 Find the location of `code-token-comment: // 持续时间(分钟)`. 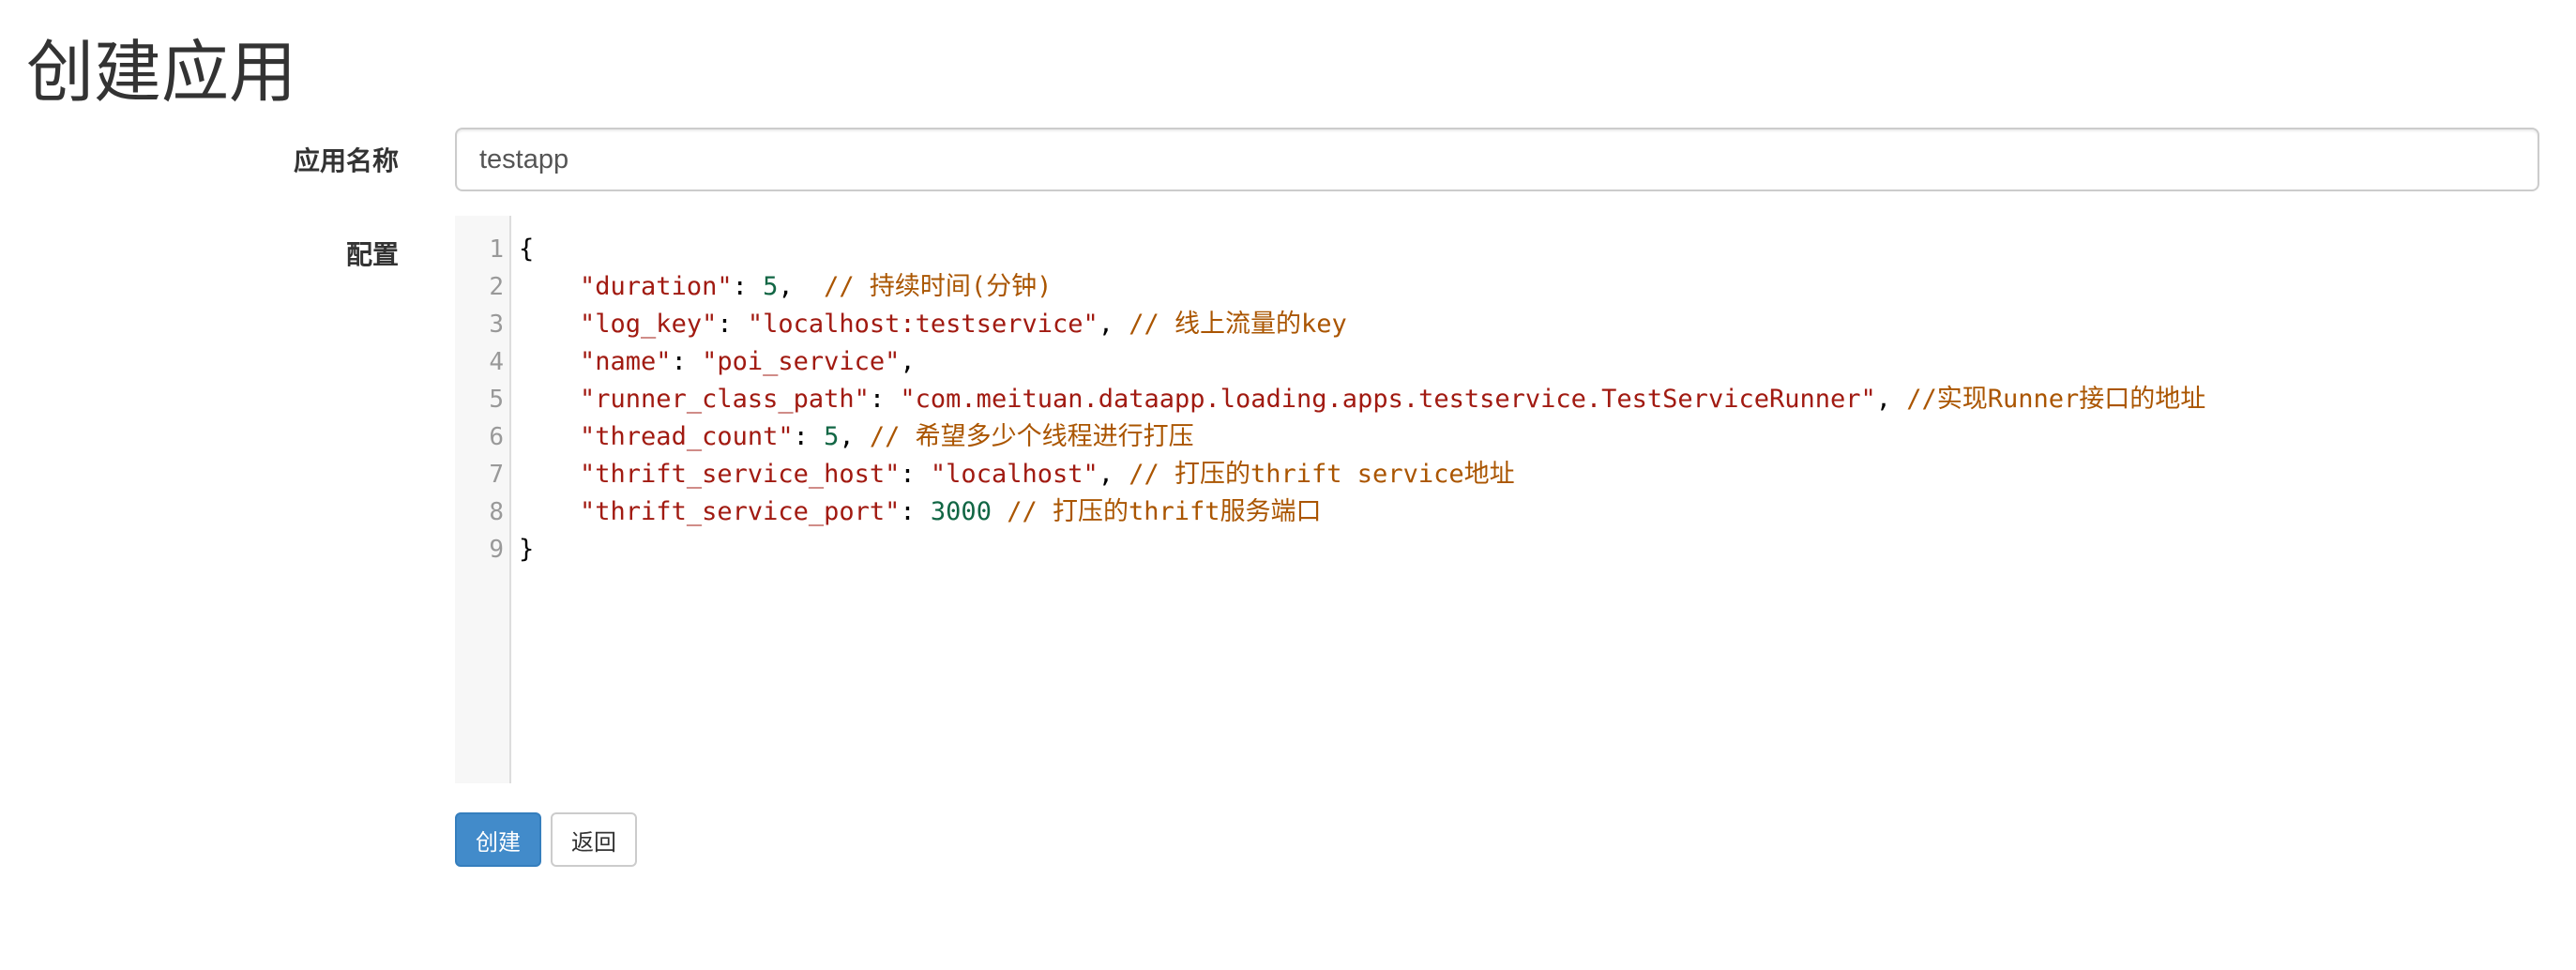

code-token-comment: // 持续时间(分钟) is located at coordinates (938, 286).